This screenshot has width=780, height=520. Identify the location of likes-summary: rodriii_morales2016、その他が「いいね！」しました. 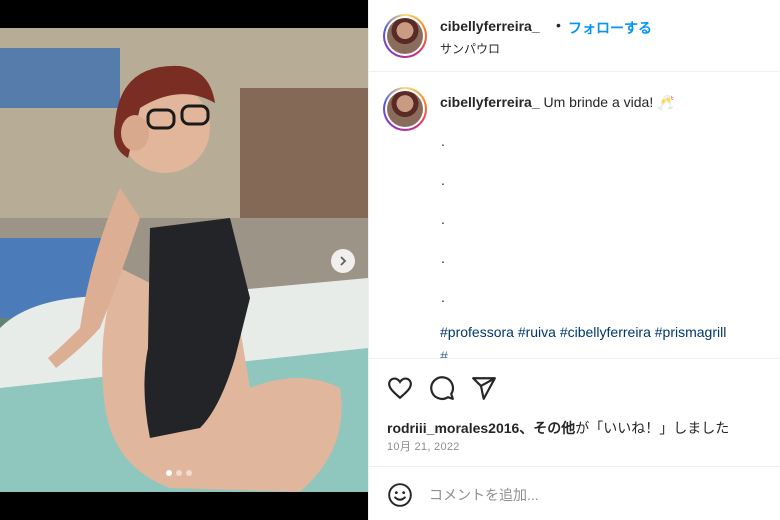
(558, 428).